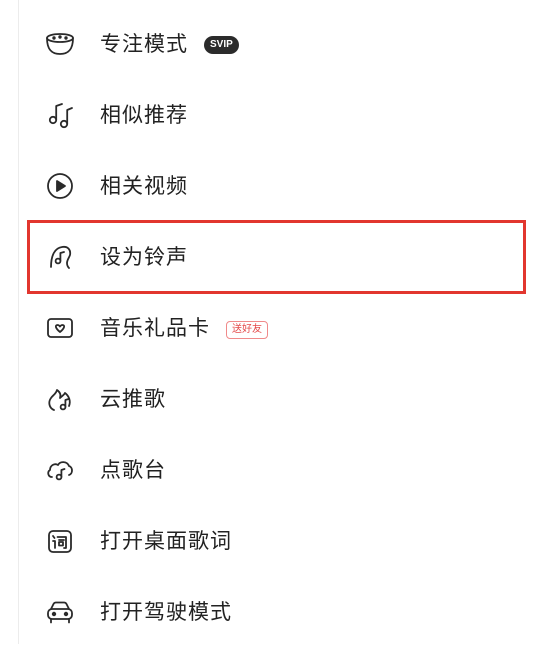 Image resolution: width=554 pixels, height=647 pixels. I want to click on menu-item-label: 音乐礼品卡, so click(155, 328).